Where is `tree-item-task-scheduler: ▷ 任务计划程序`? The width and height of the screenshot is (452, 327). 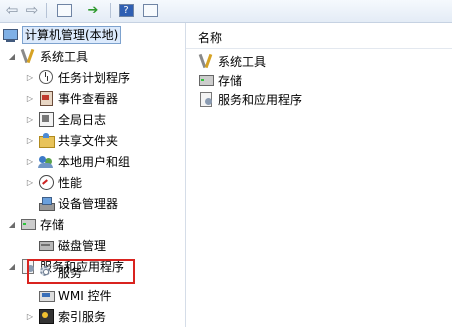
tree-item-task-scheduler: ▷ 任务计划程序 is located at coordinates (77, 77).